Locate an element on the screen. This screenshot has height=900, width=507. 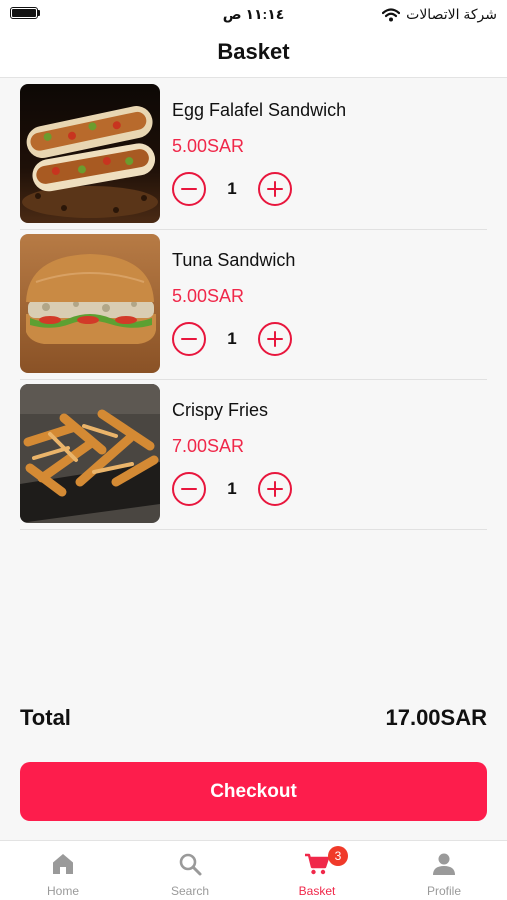
search-icon is located at coordinates (190, 864).